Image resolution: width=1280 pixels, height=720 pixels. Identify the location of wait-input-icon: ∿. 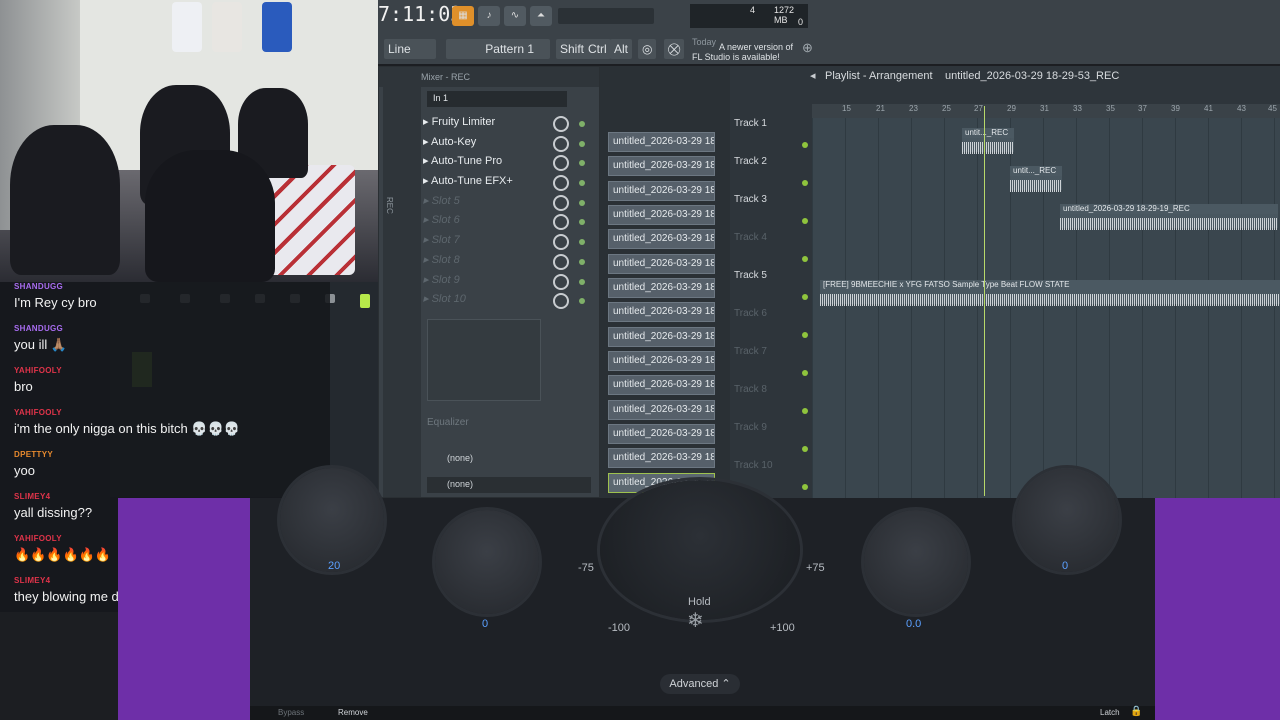
(515, 16).